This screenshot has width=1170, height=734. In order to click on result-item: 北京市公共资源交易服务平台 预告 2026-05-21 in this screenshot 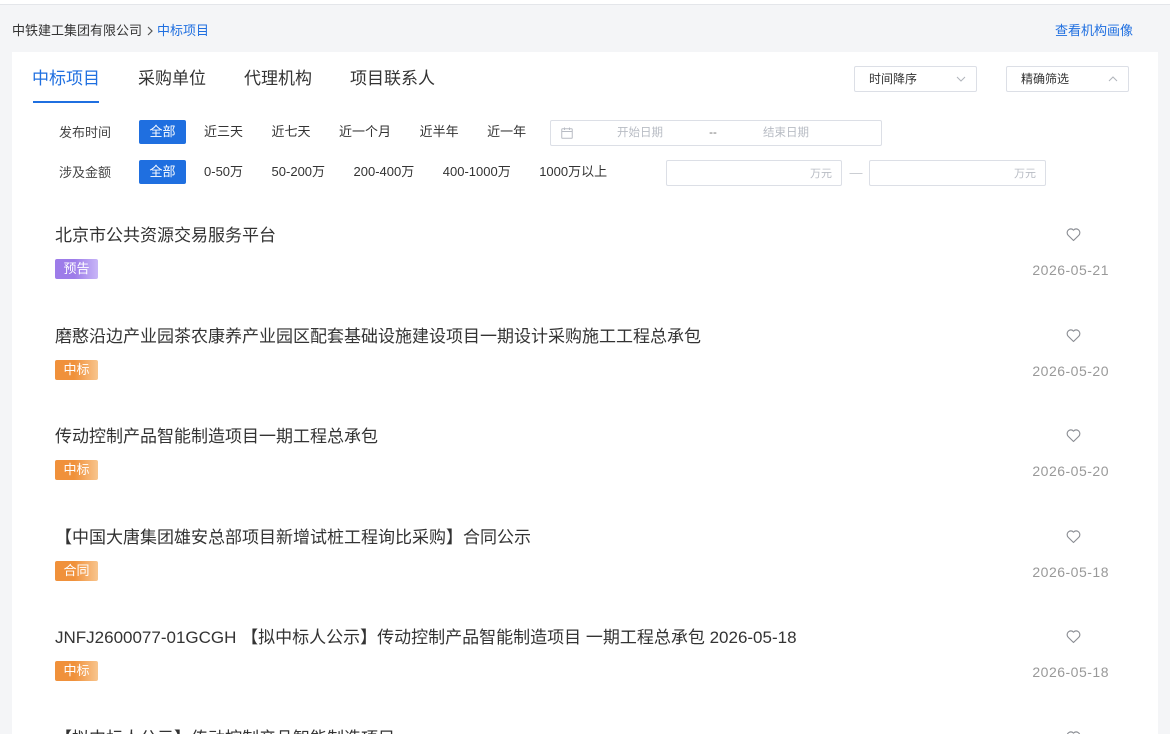, I will do `click(585, 258)`.